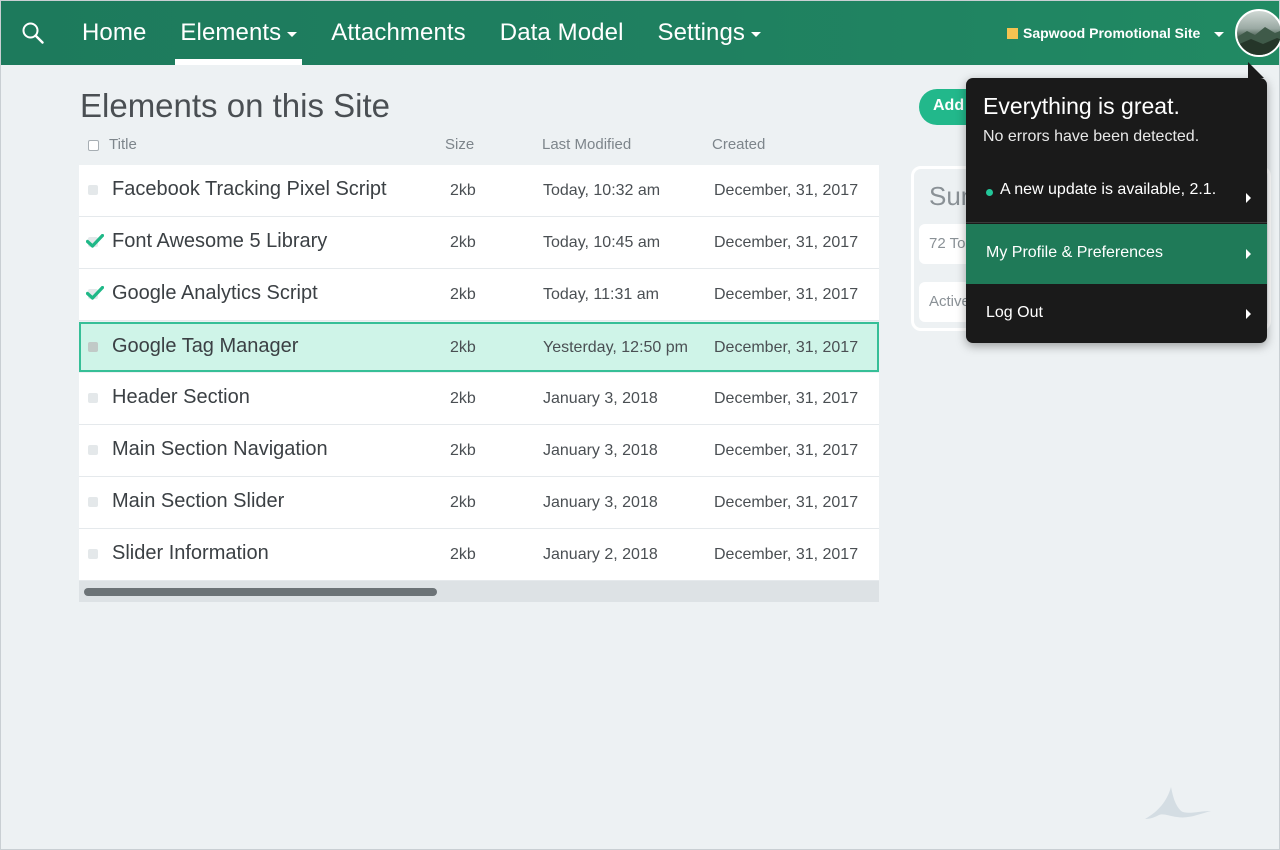 This screenshot has height=850, width=1280. What do you see at coordinates (198, 501) in the screenshot?
I see `row-title: Main Section Slider` at bounding box center [198, 501].